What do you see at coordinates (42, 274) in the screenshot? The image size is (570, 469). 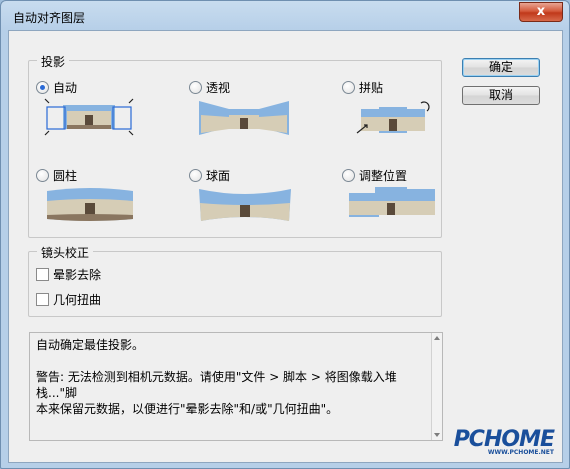 I see `vignette-checkbox` at bounding box center [42, 274].